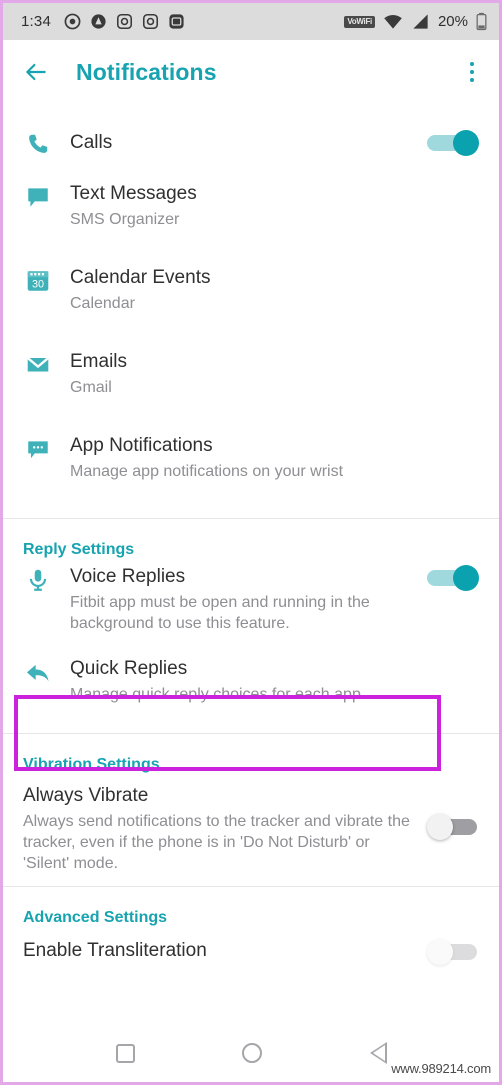 This screenshot has height=1085, width=502. I want to click on envelope-icon, so click(38, 364).